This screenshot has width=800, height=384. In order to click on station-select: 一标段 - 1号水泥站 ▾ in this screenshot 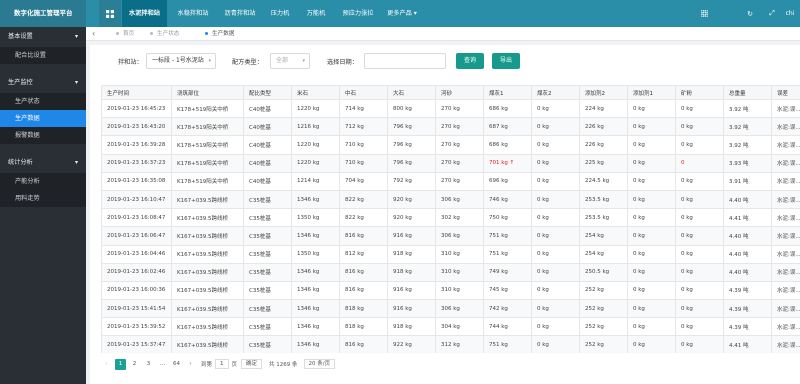, I will do `click(181, 61)`.